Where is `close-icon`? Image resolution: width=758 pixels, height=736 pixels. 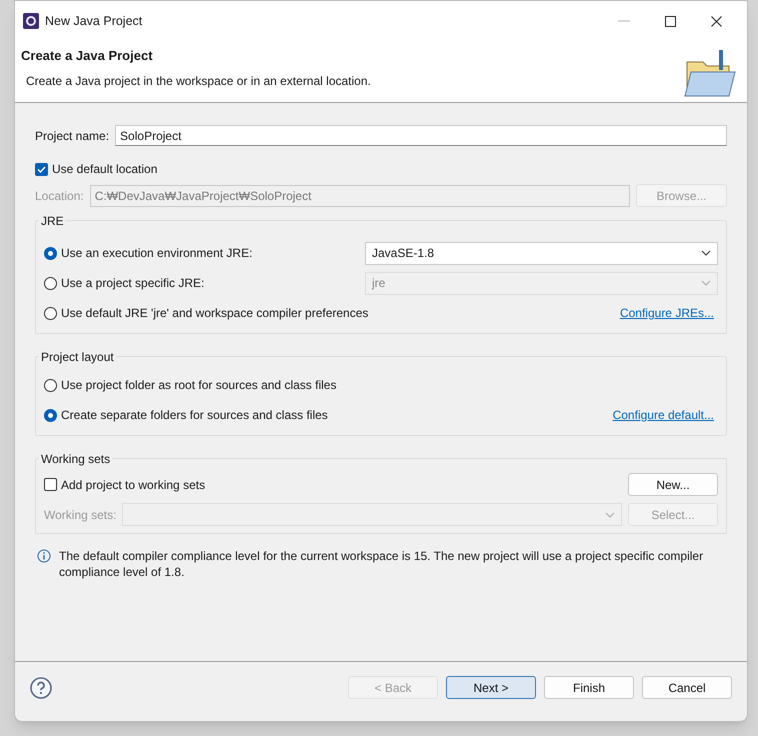 close-icon is located at coordinates (716, 21).